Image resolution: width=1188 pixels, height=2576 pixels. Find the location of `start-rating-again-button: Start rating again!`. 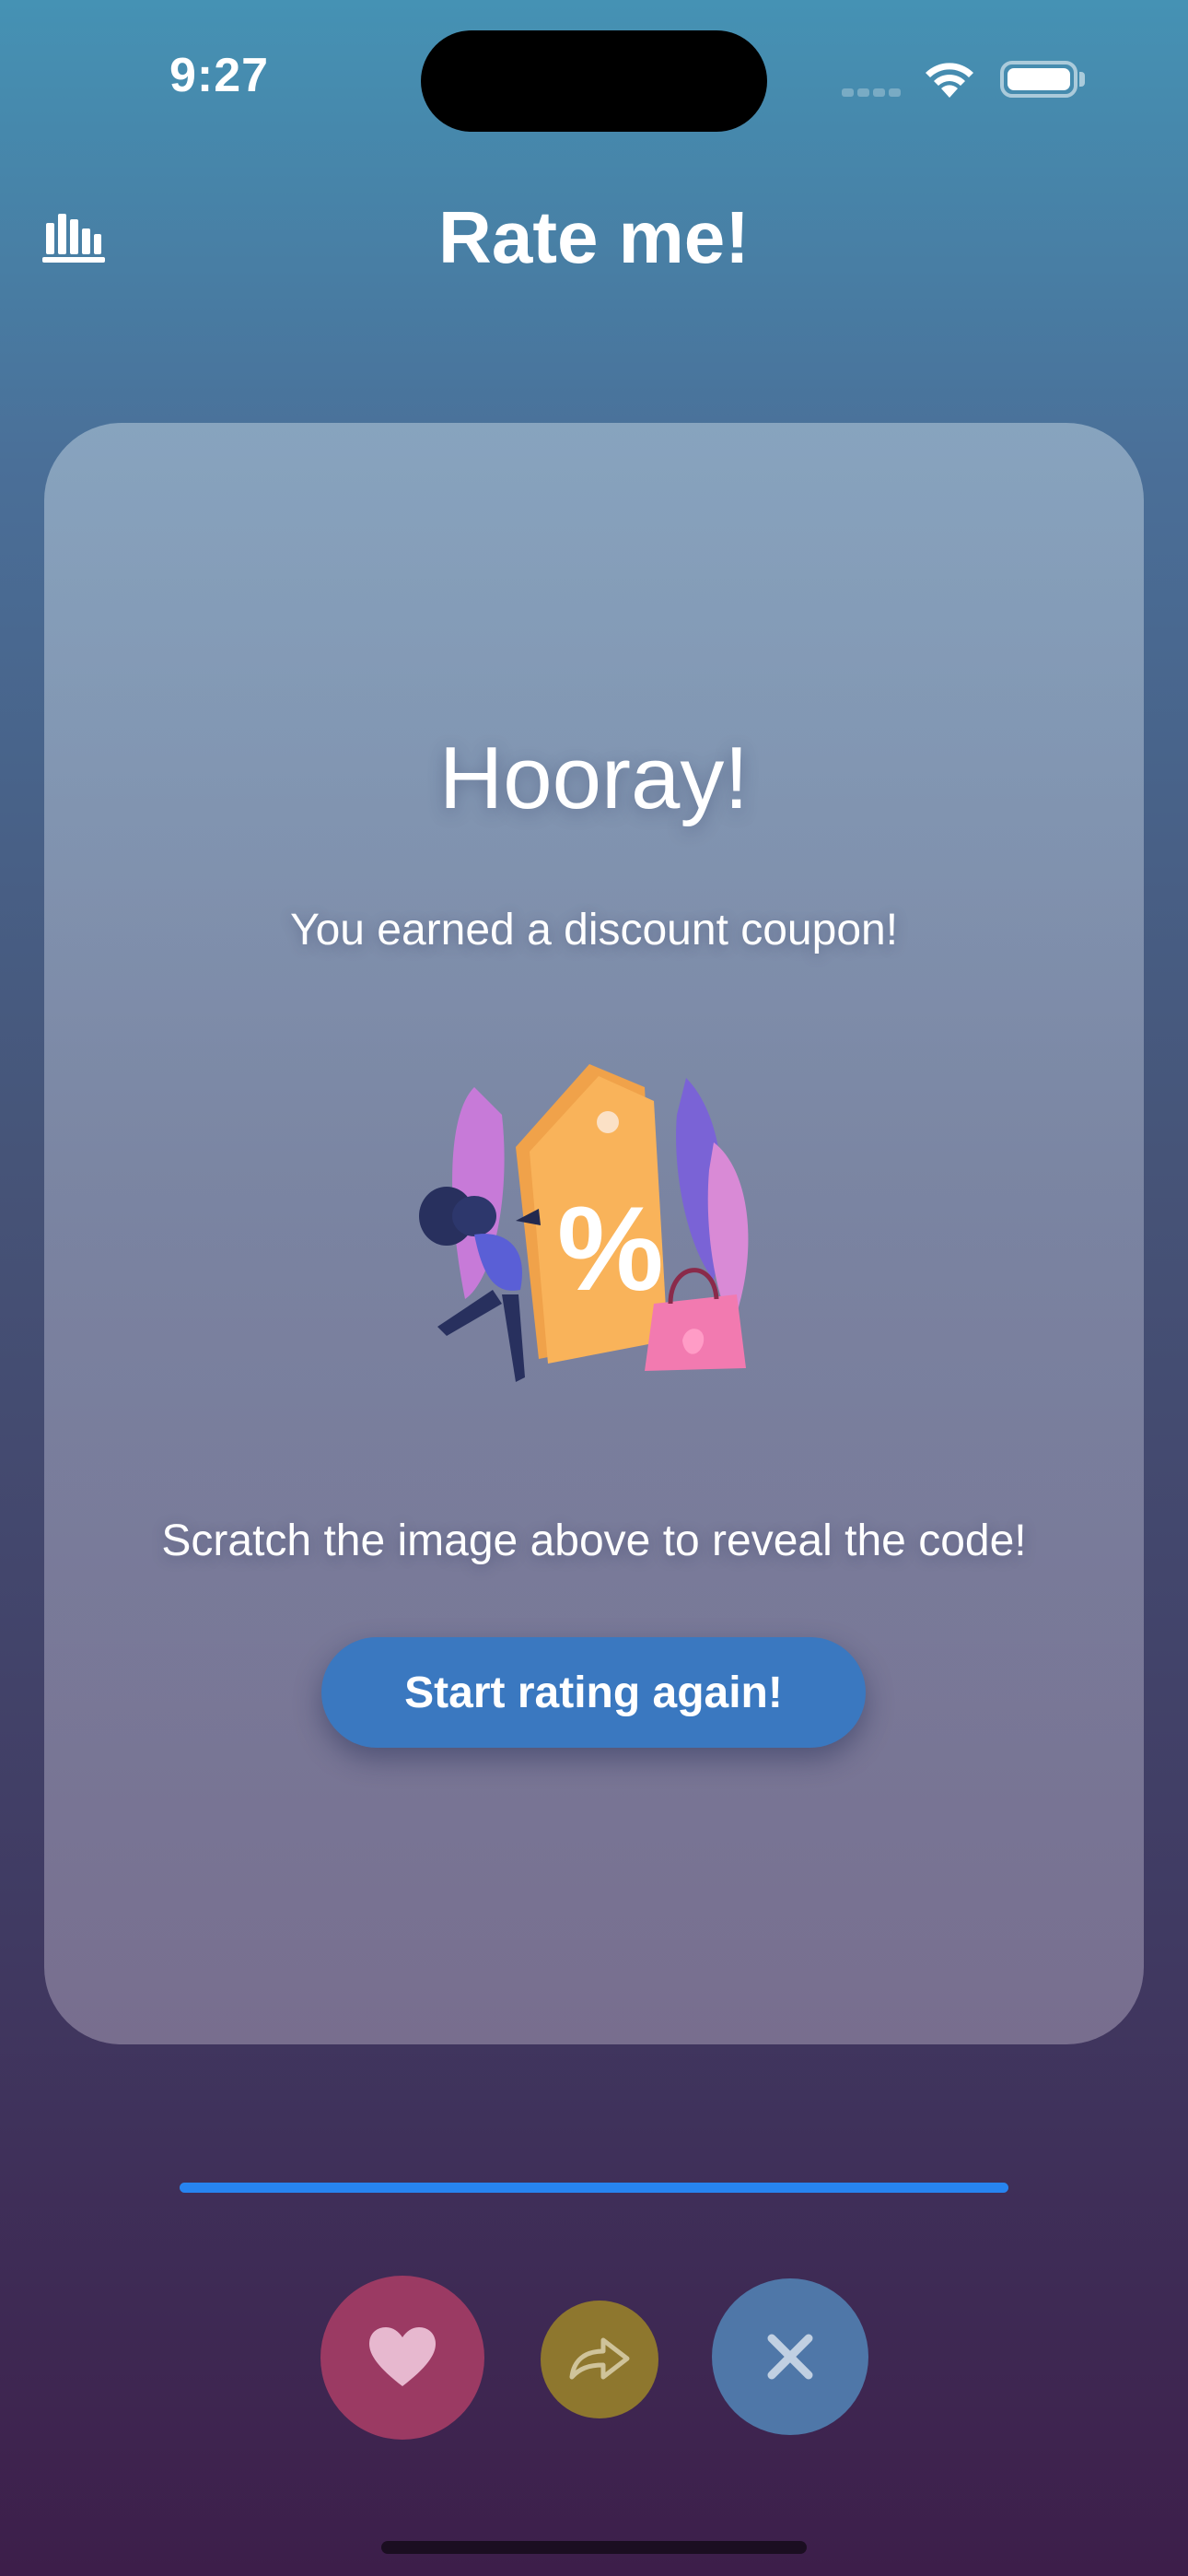

start-rating-again-button: Start rating again! is located at coordinates (593, 1692).